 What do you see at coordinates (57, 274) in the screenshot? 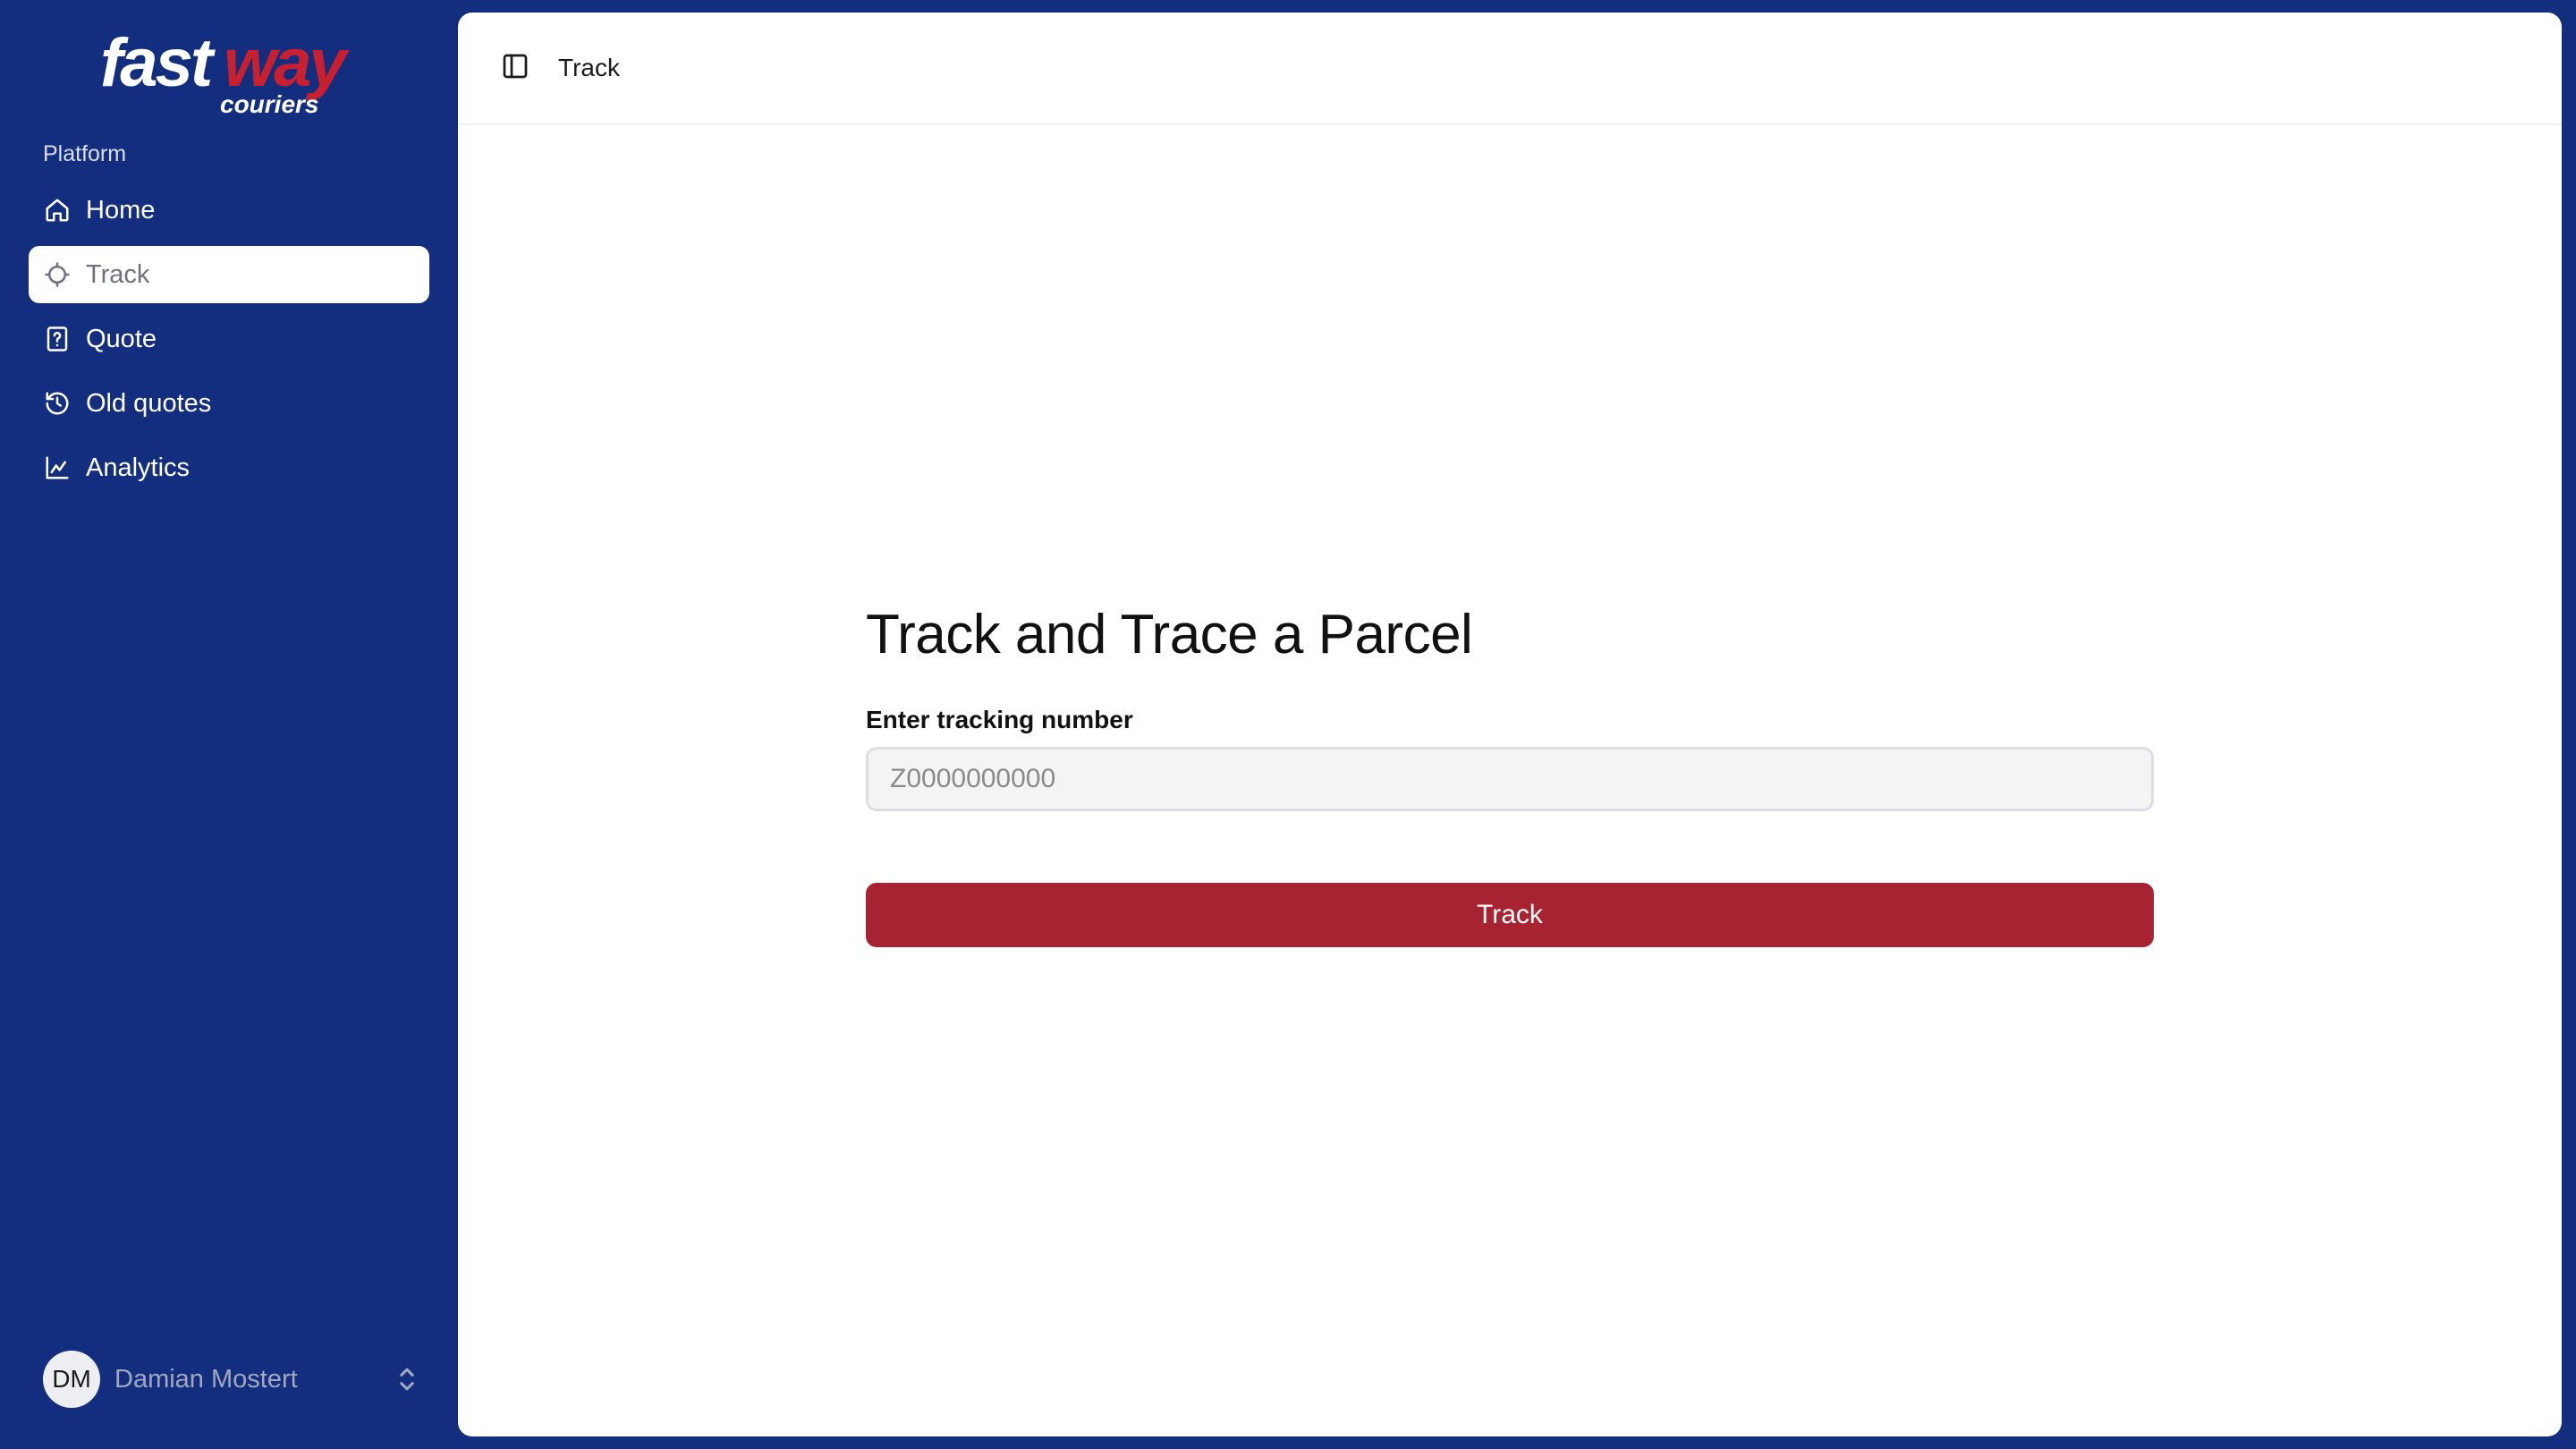
I see `crosshair-icon` at bounding box center [57, 274].